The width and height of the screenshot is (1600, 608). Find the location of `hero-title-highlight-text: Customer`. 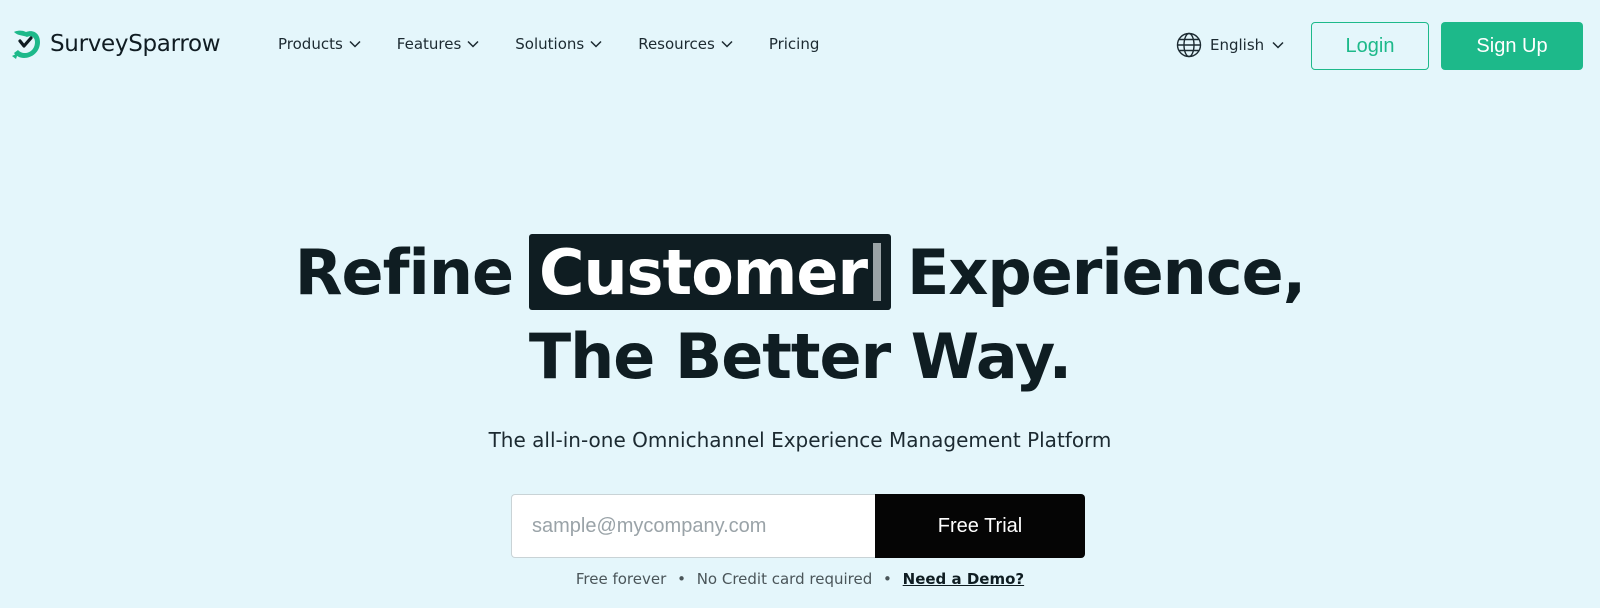

hero-title-highlight-text: Customer is located at coordinates (703, 272).